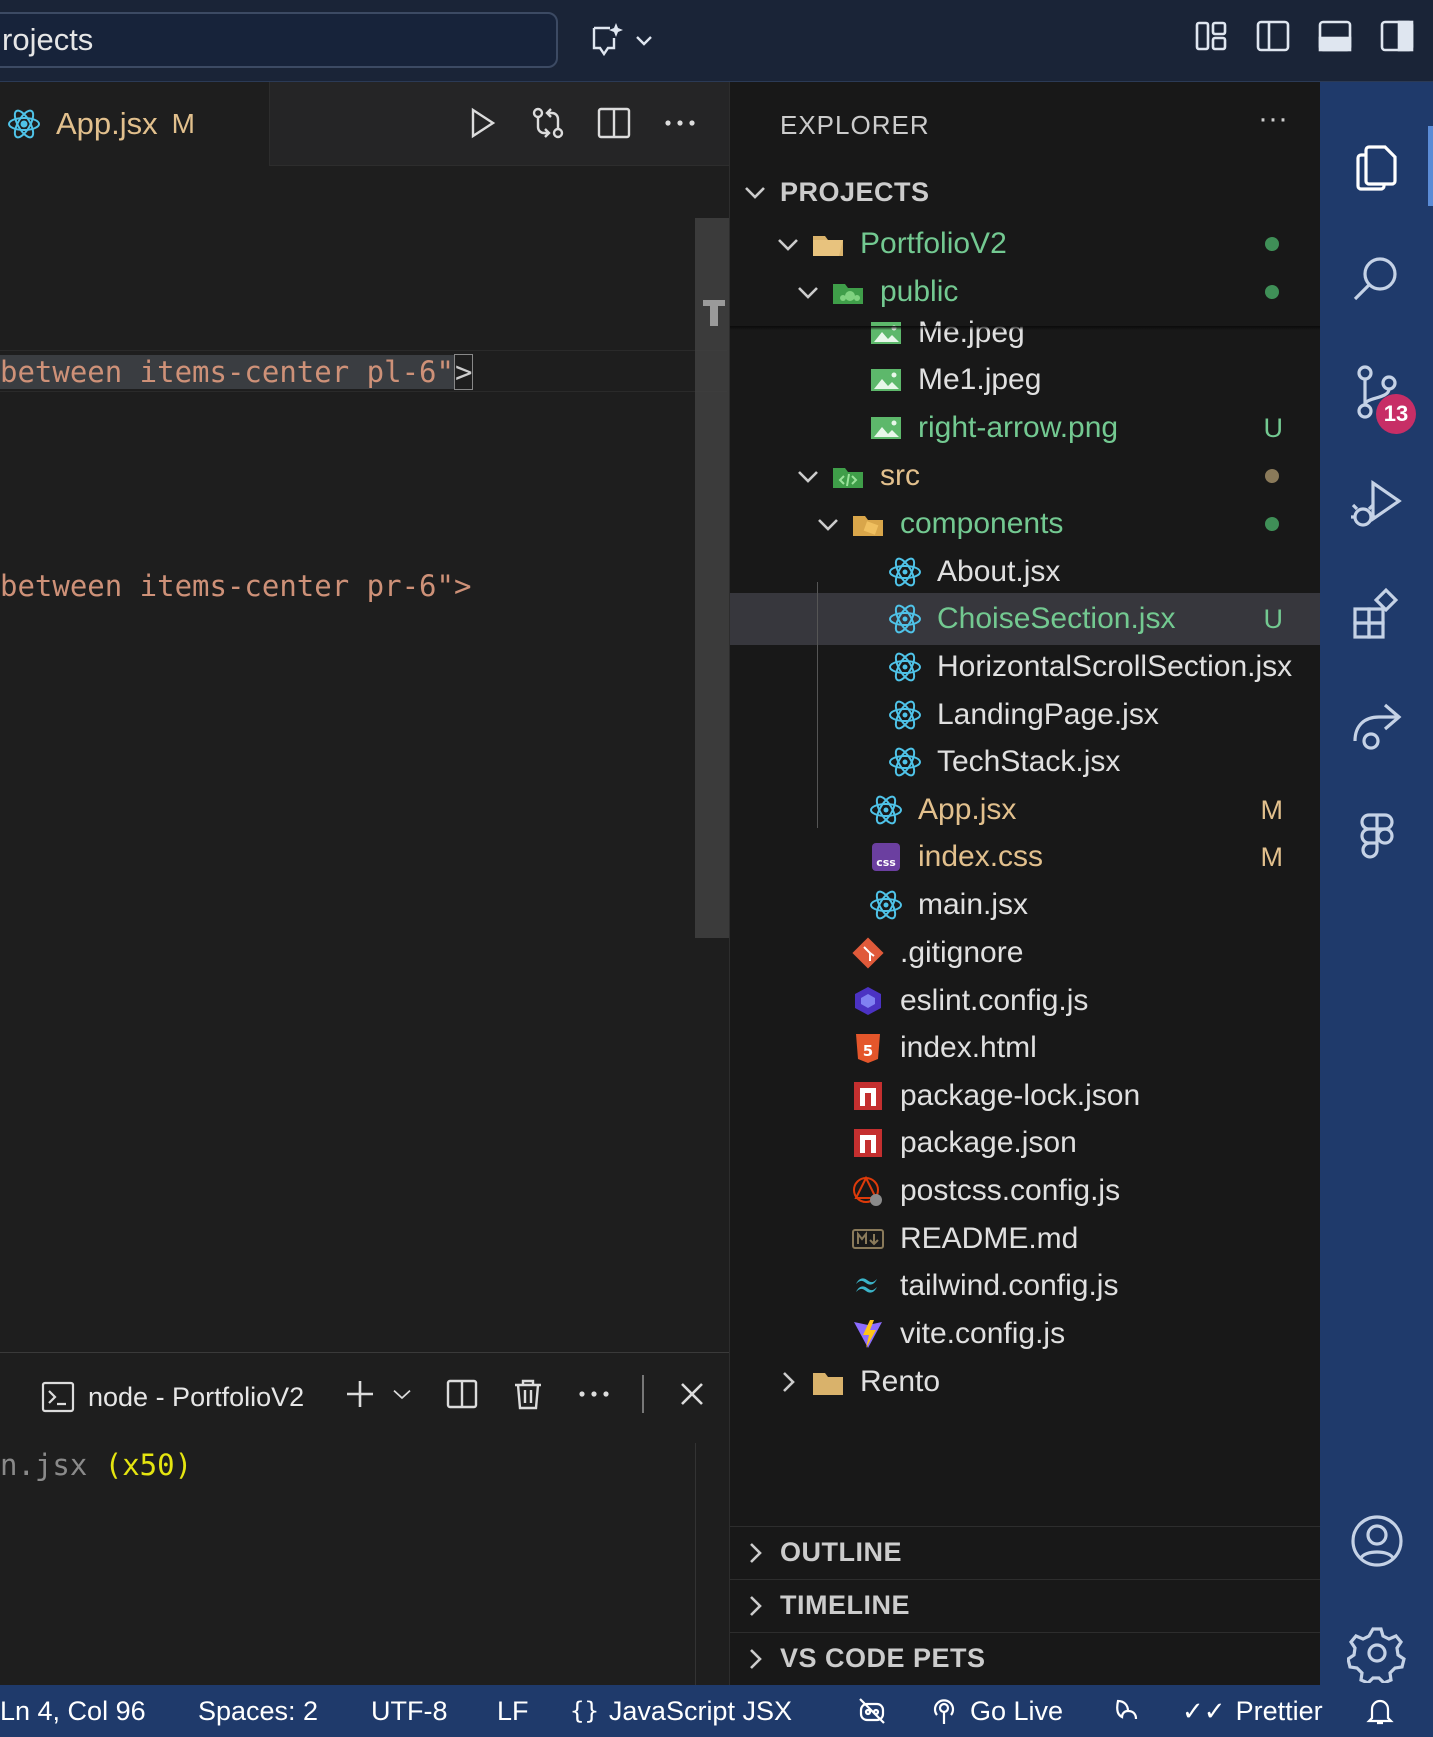  What do you see at coordinates (712, 1564) in the screenshot?
I see `terminal-scrollbar` at bounding box center [712, 1564].